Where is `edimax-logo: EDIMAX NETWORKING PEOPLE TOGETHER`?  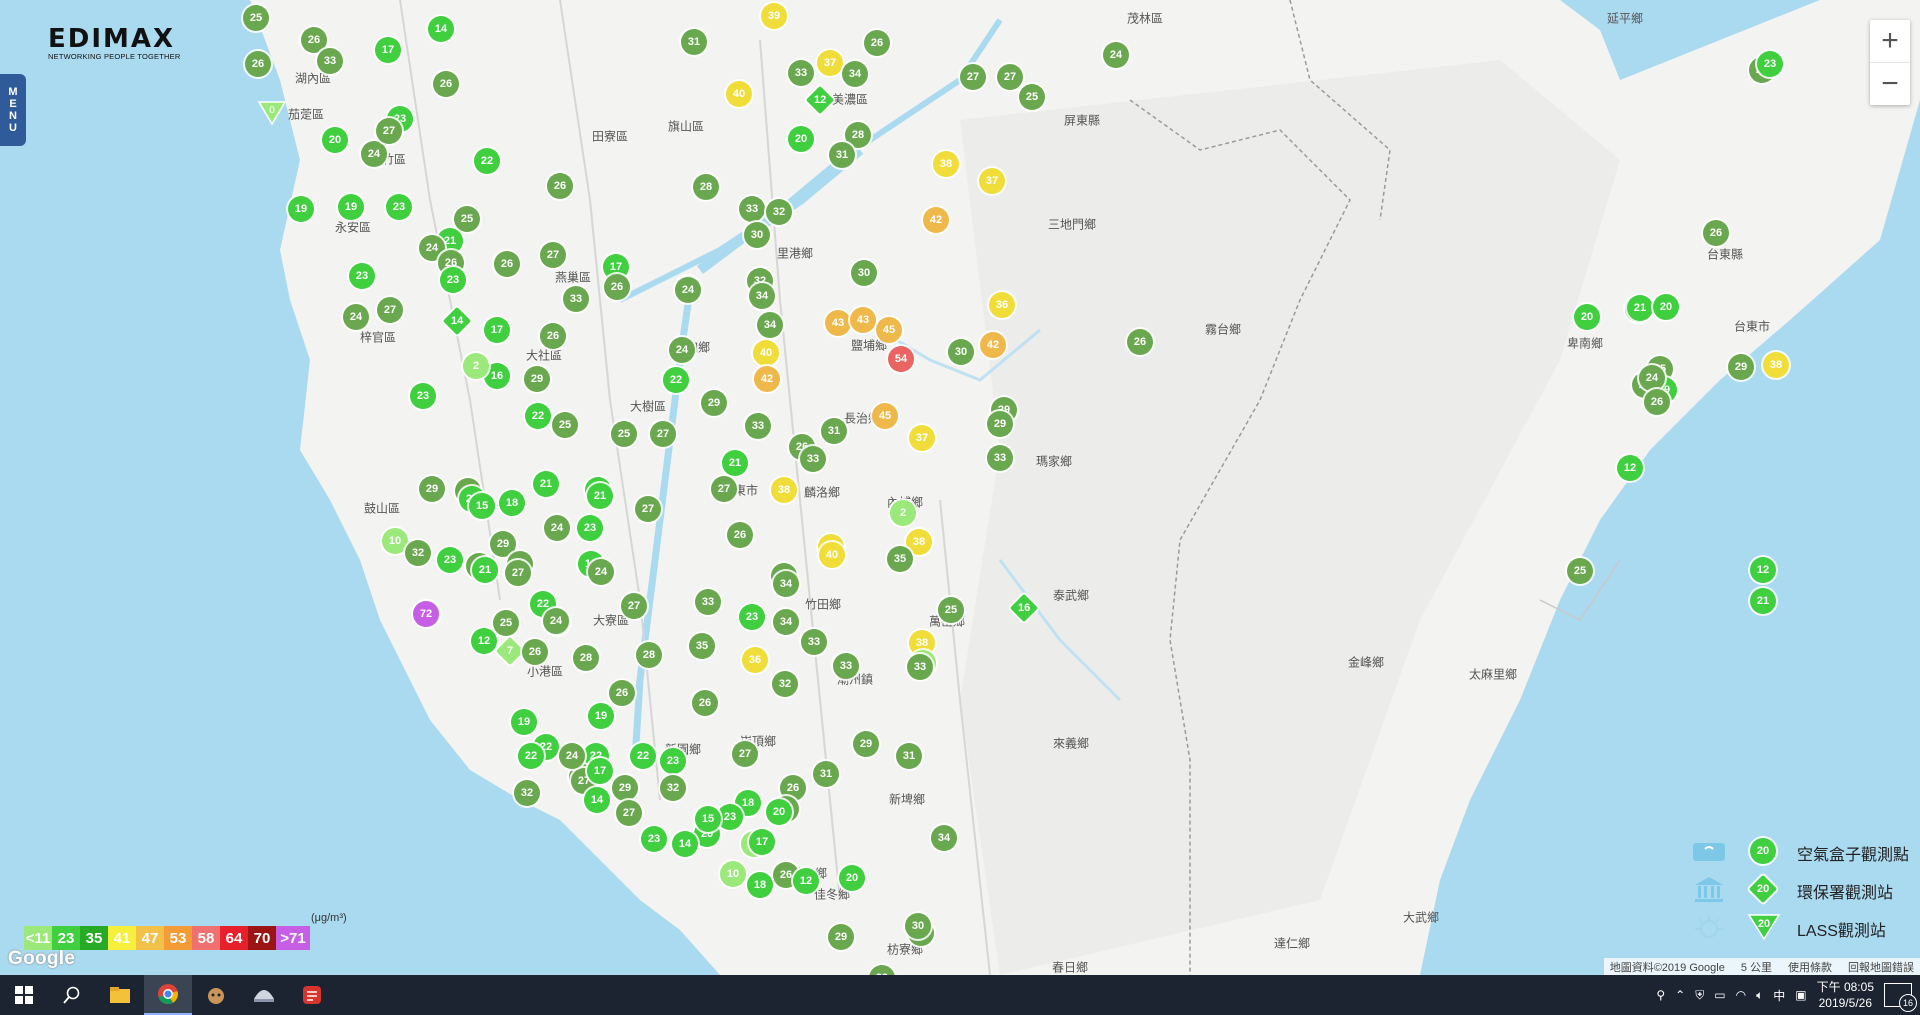 edimax-logo: EDIMAX NETWORKING PEOPLE TOGETHER is located at coordinates (114, 42).